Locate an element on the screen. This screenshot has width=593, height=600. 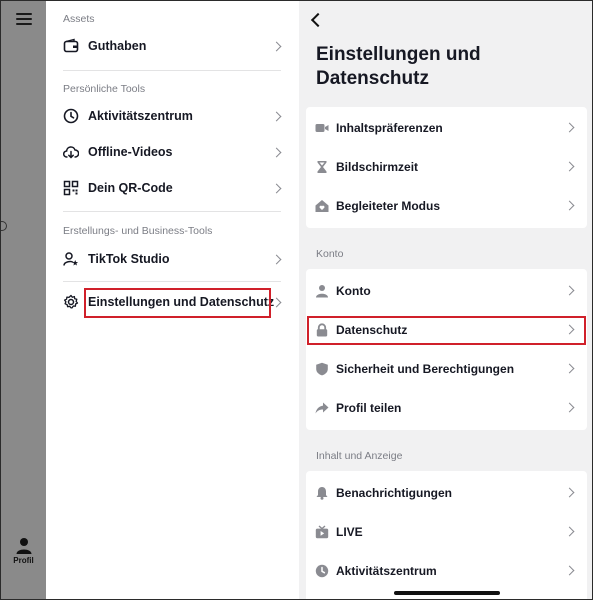
bottom-tab-label: Profil is located at coordinates (23, 560).